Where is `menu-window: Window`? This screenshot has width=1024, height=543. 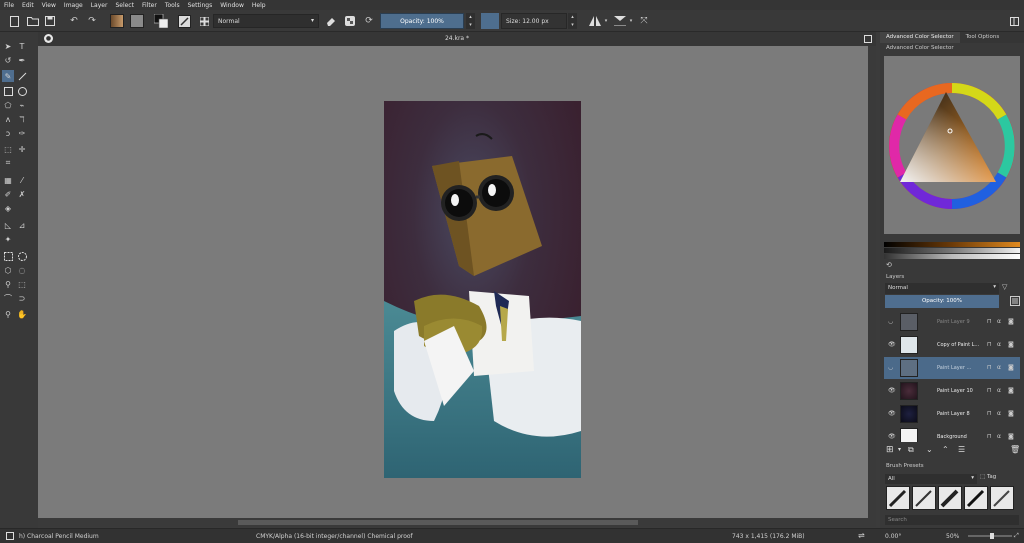
menu-window: Window is located at coordinates (232, 5).